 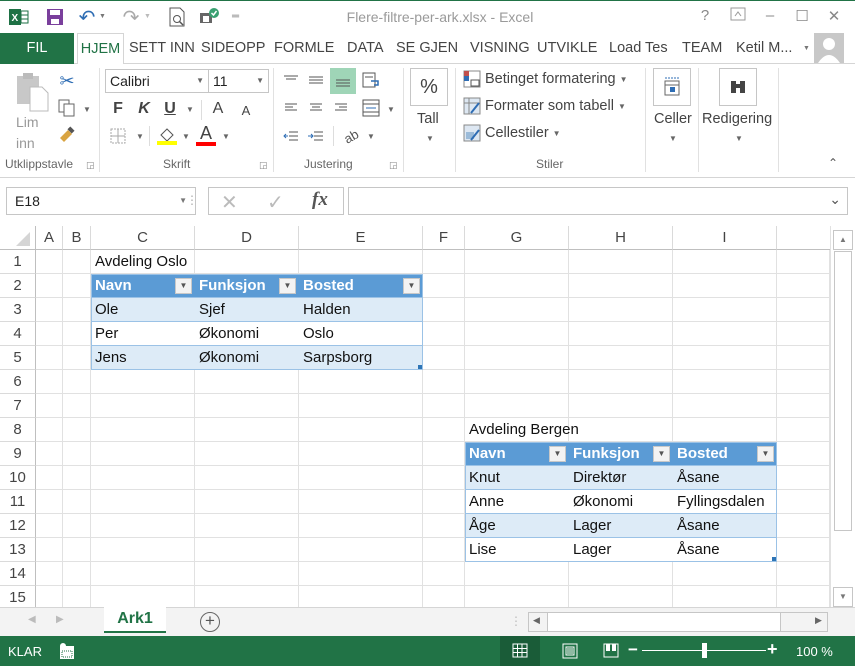 What do you see at coordinates (833, 163) in the screenshot?
I see `collapse-ribbon-icon: ⌃` at bounding box center [833, 163].